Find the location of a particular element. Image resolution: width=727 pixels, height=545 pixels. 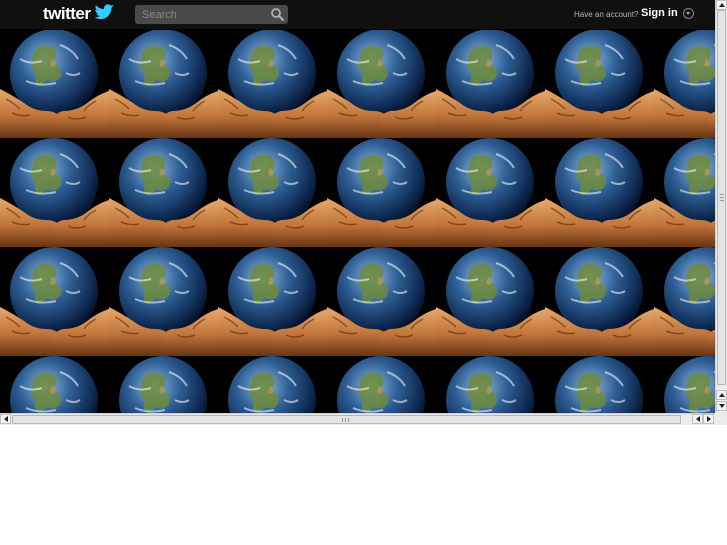

sign-in-button: Sign in is located at coordinates (667, 13).